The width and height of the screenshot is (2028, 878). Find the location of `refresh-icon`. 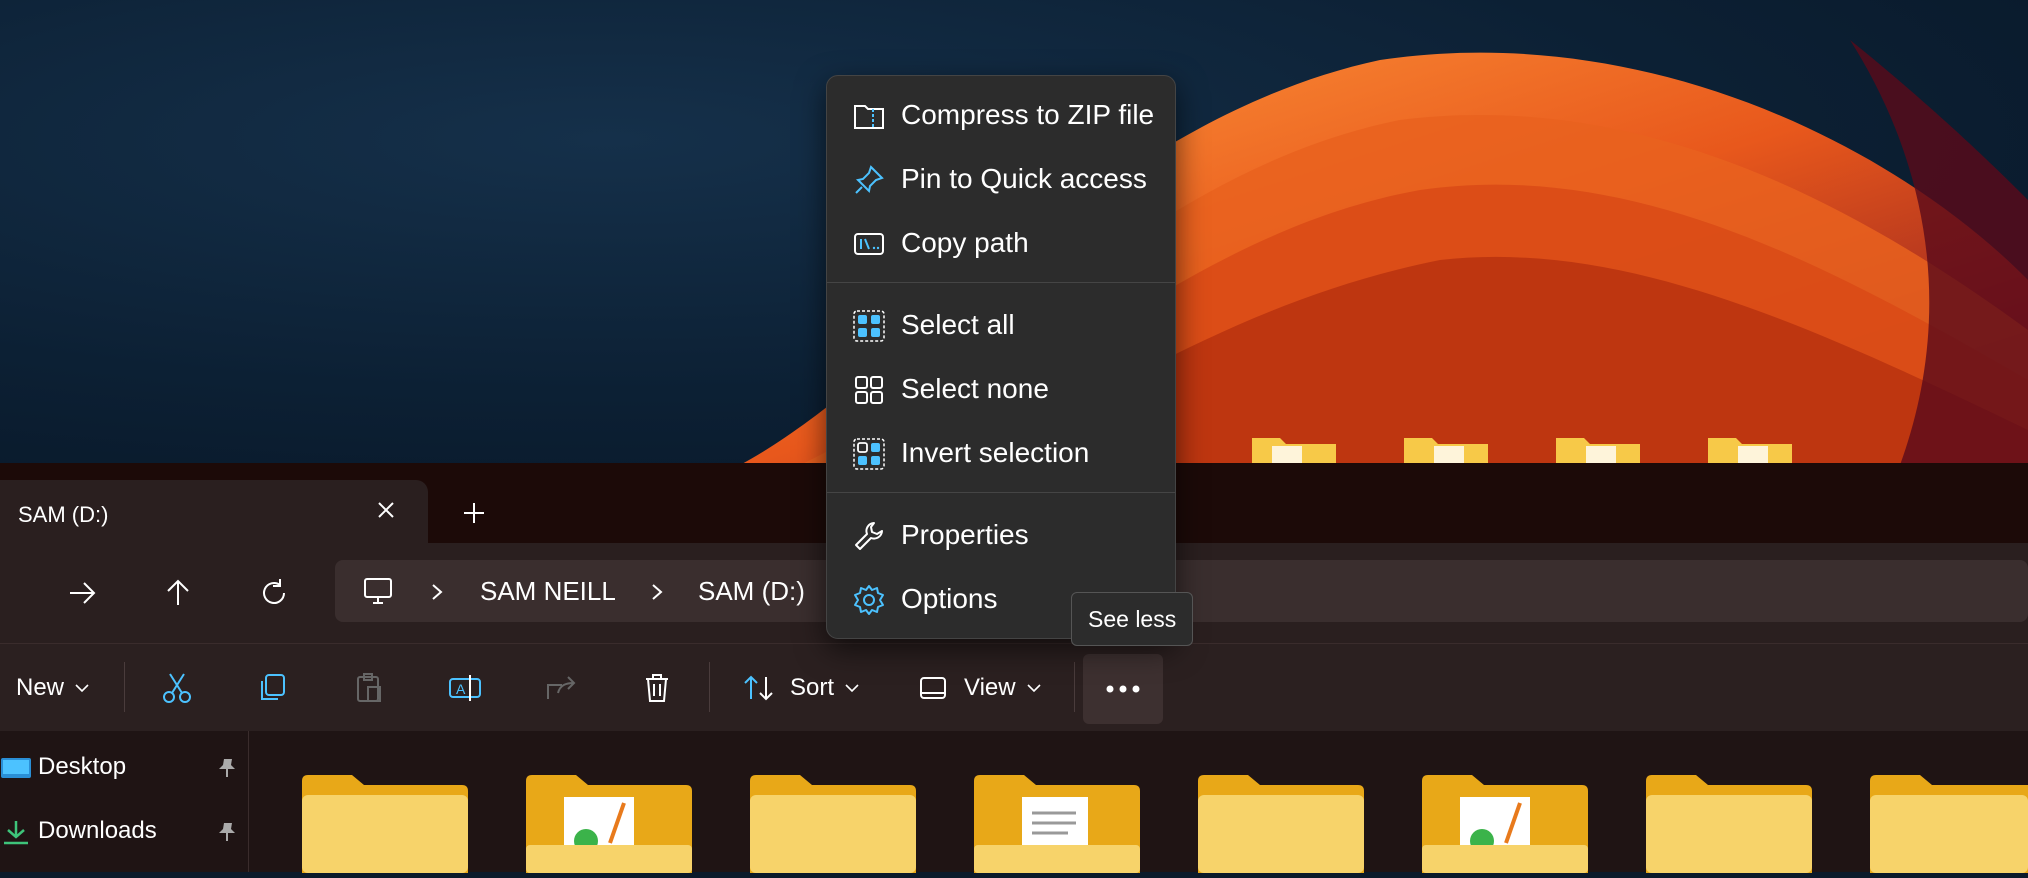

refresh-icon is located at coordinates (274, 593).